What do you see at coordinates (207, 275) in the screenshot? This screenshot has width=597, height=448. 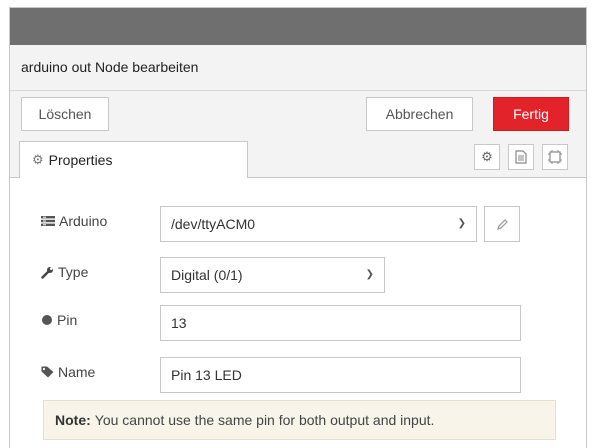 I see `type-value: Digital (0/1)` at bounding box center [207, 275].